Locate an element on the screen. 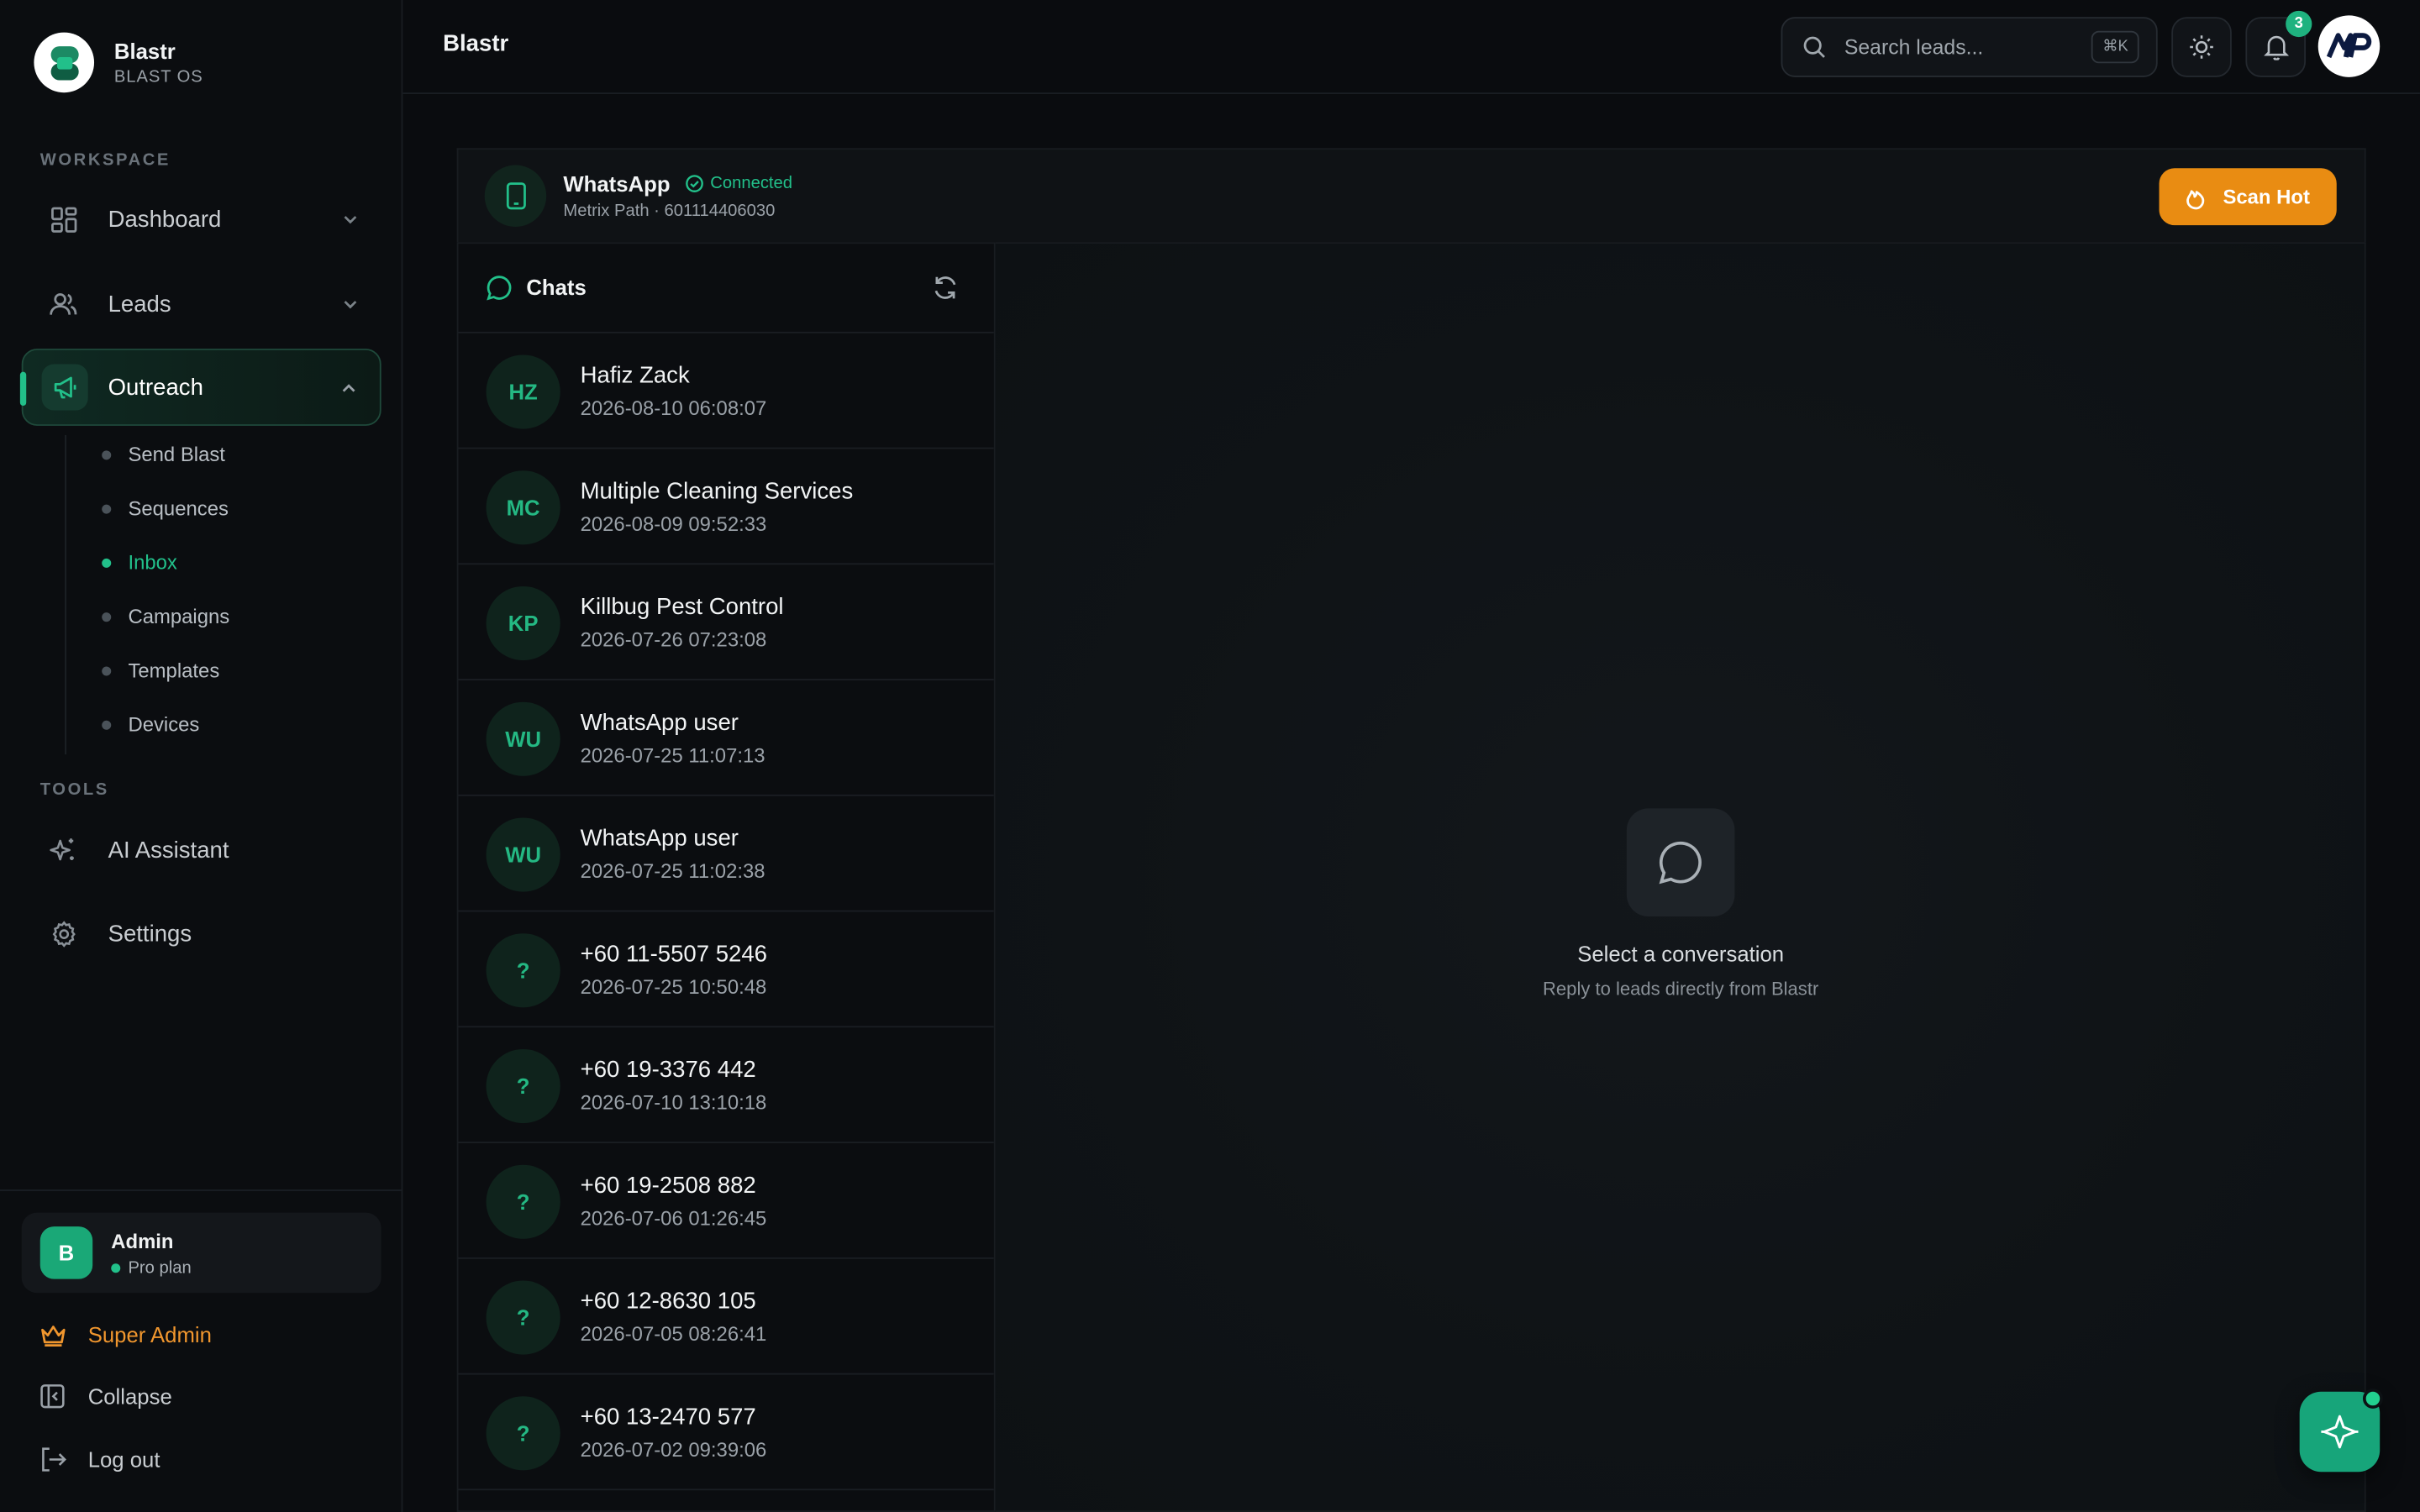  sidebar-divider is located at coordinates (202, 1190).